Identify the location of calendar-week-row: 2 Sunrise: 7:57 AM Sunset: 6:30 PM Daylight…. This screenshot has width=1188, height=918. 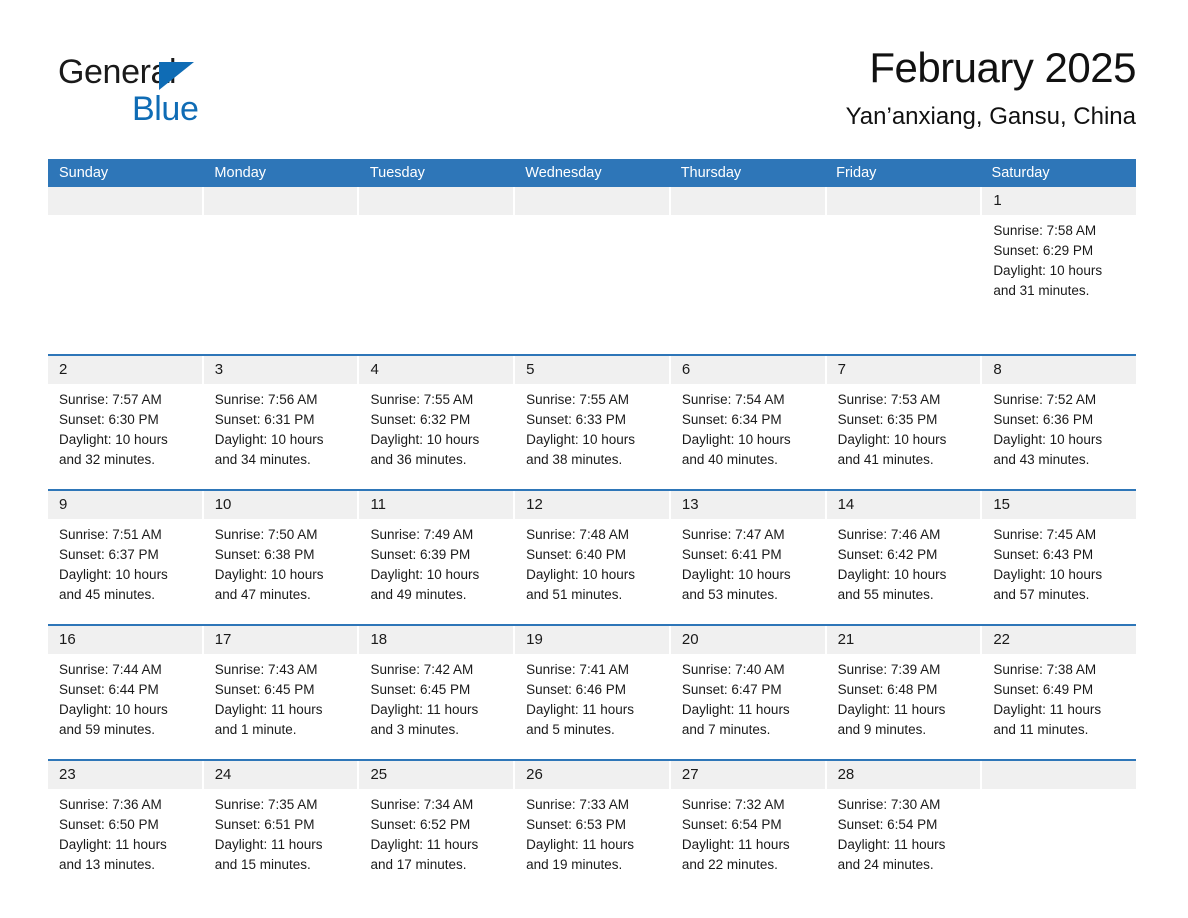
(592, 421).